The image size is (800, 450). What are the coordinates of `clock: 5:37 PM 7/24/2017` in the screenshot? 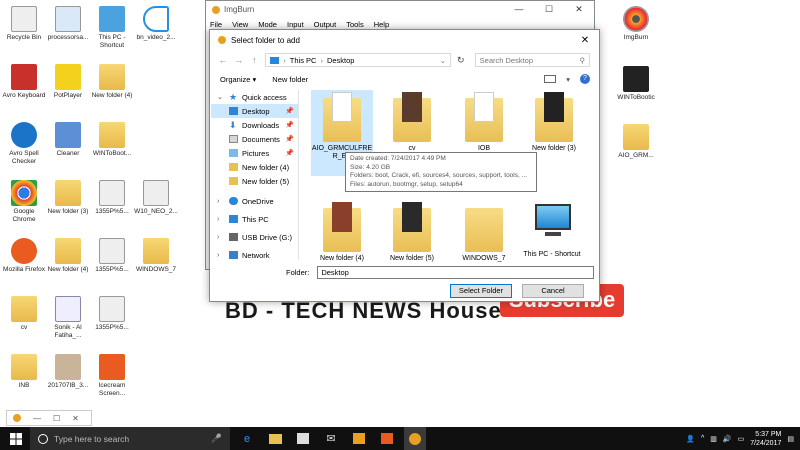 It's located at (765, 439).